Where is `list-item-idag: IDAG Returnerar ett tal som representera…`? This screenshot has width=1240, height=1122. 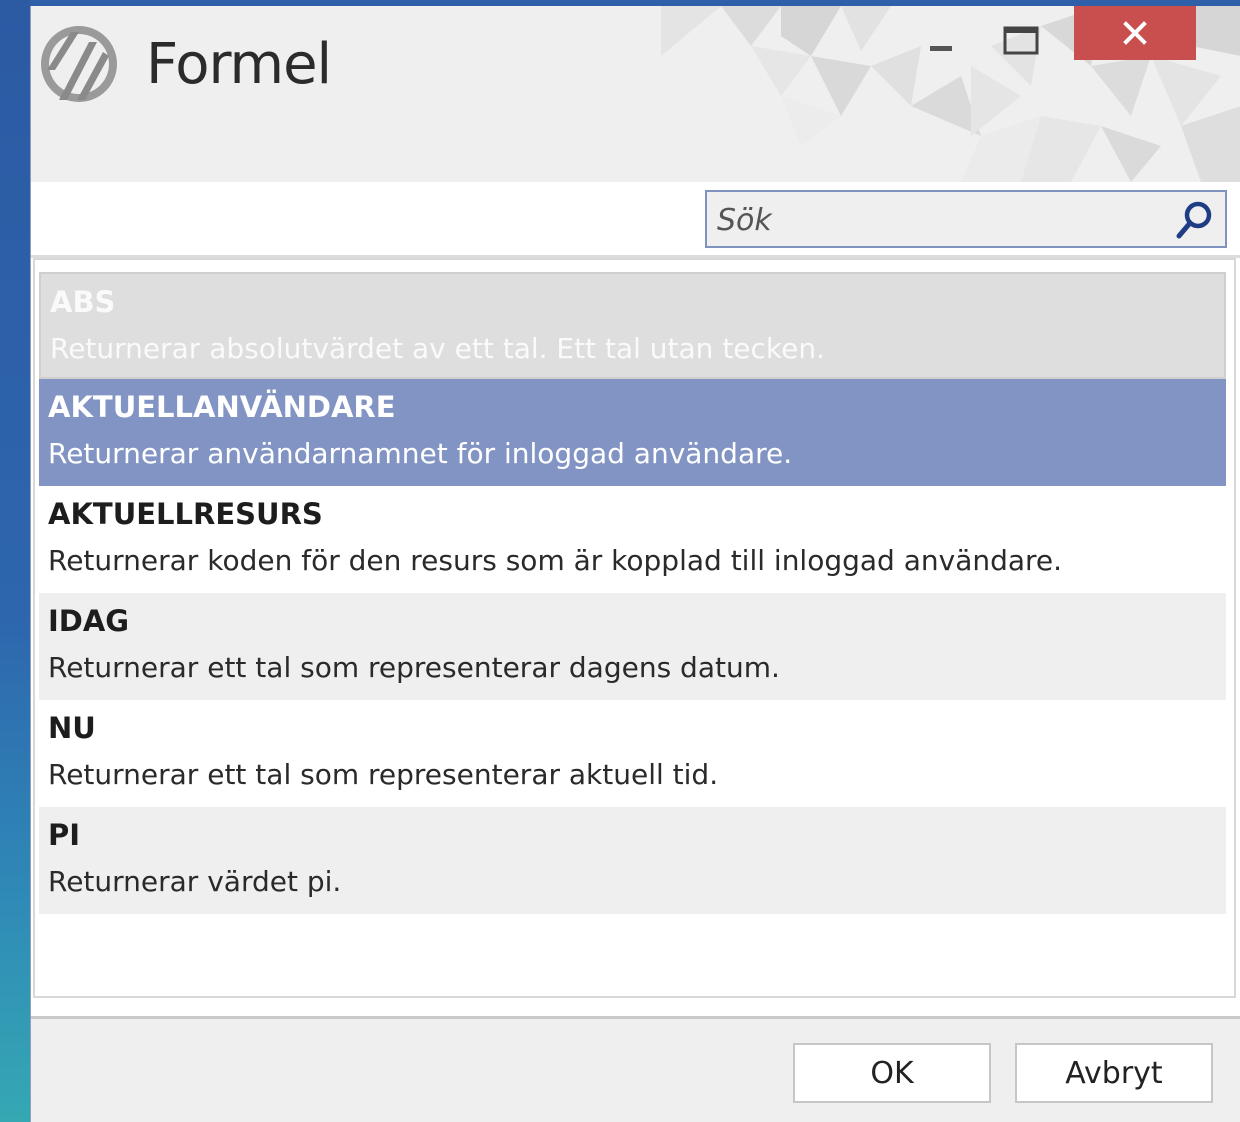
list-item-idag: IDAG Returnerar ett tal som representera… is located at coordinates (632, 646).